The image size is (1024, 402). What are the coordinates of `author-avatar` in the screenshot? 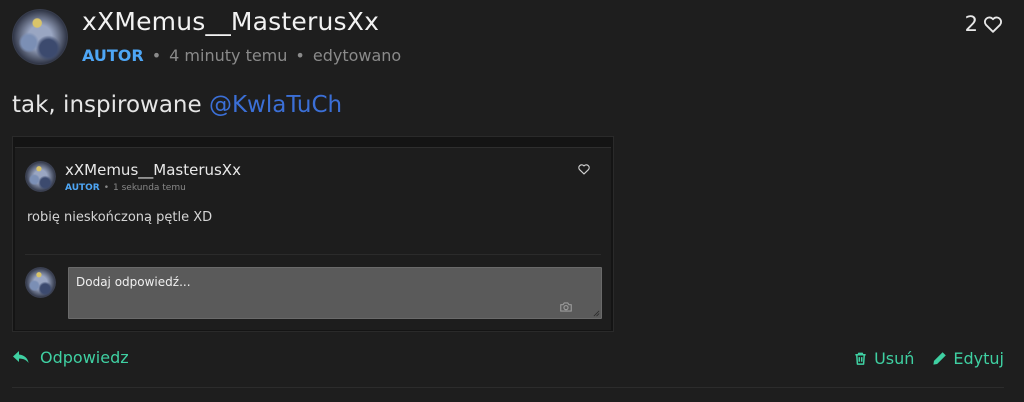 It's located at (40, 37).